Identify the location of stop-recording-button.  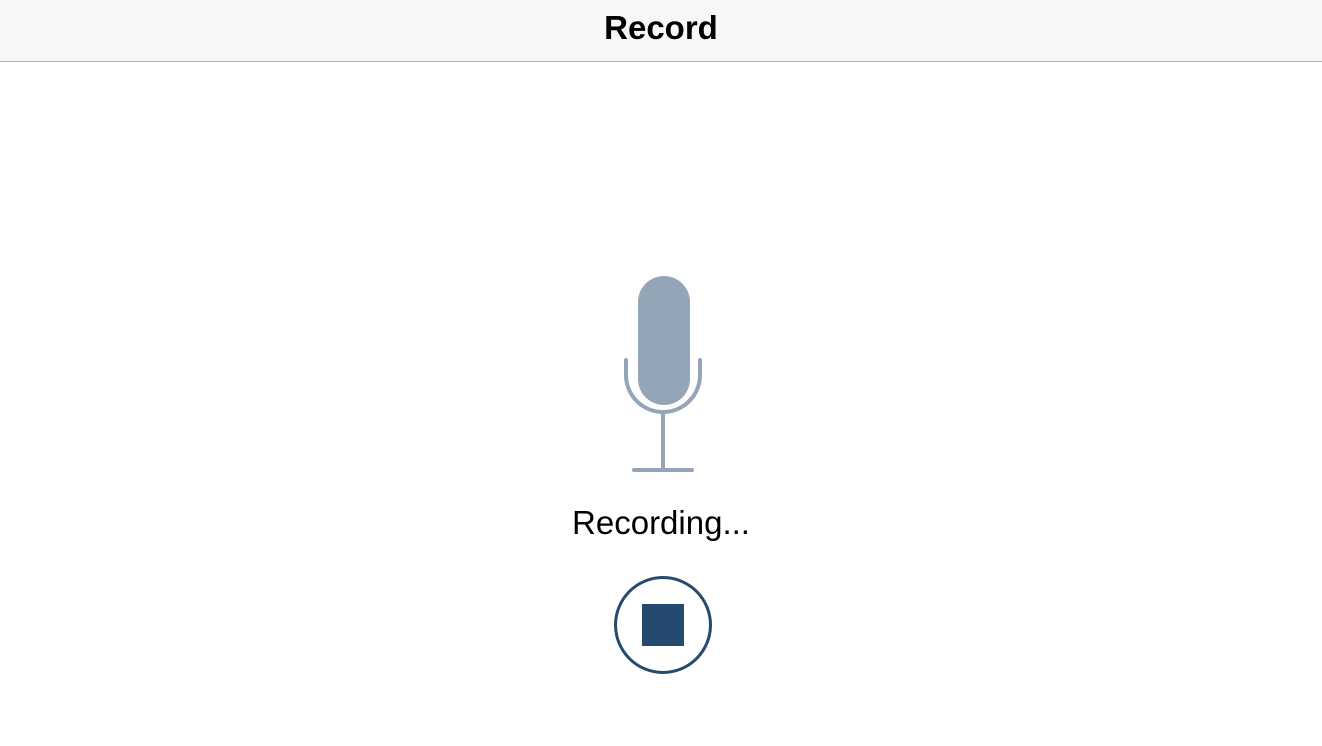
(663, 625).